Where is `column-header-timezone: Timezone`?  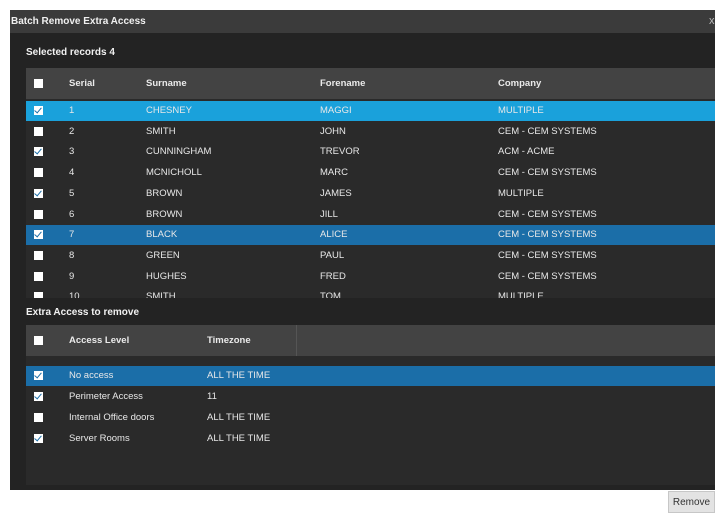 column-header-timezone: Timezone is located at coordinates (229, 340).